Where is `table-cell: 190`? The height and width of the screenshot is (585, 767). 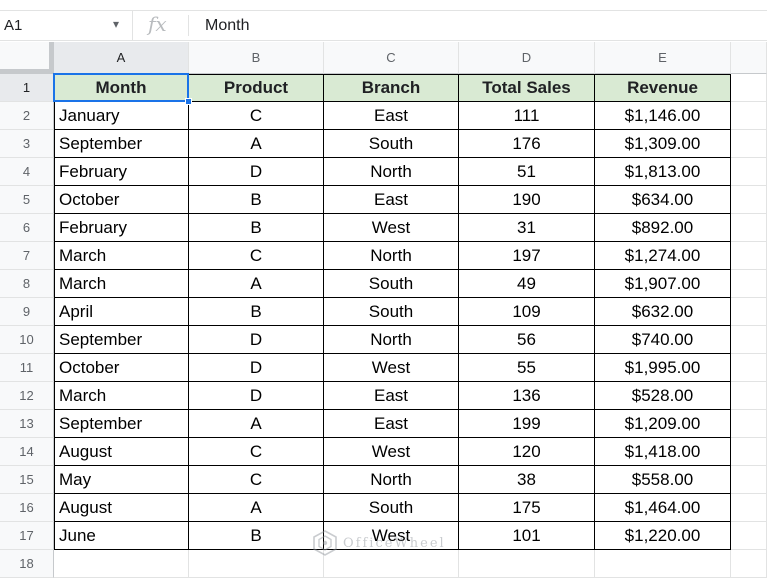 table-cell: 190 is located at coordinates (527, 200).